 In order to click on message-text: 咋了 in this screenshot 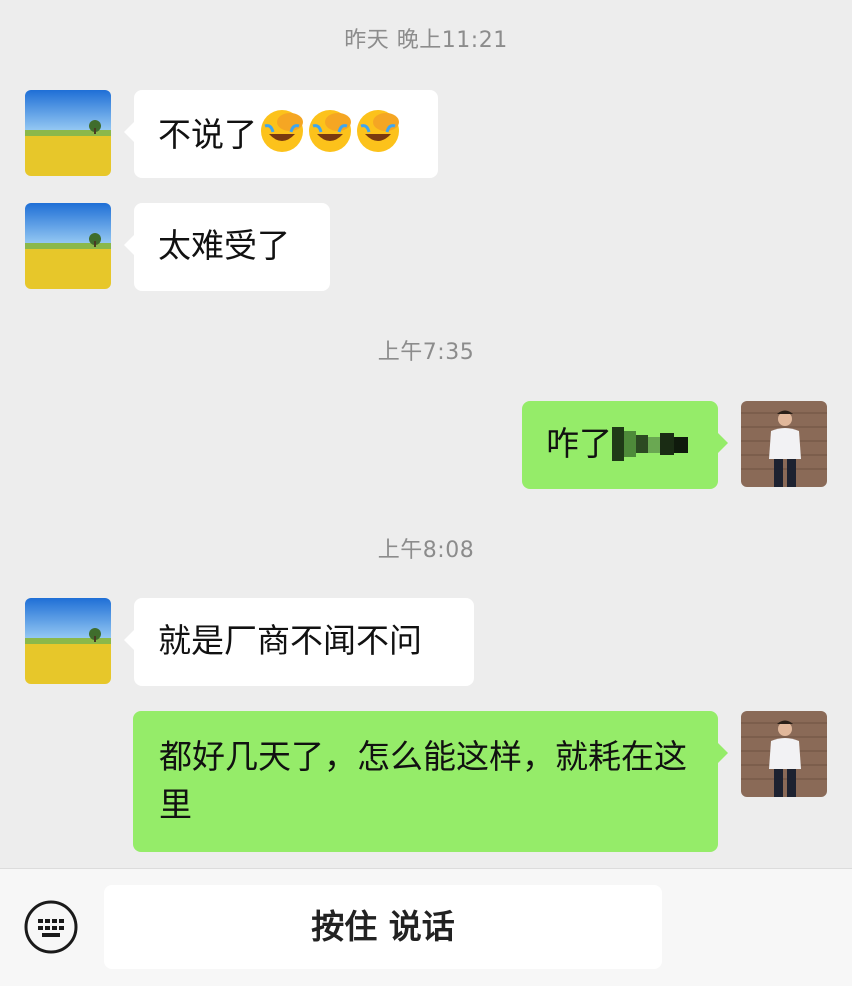, I will do `click(579, 443)`.